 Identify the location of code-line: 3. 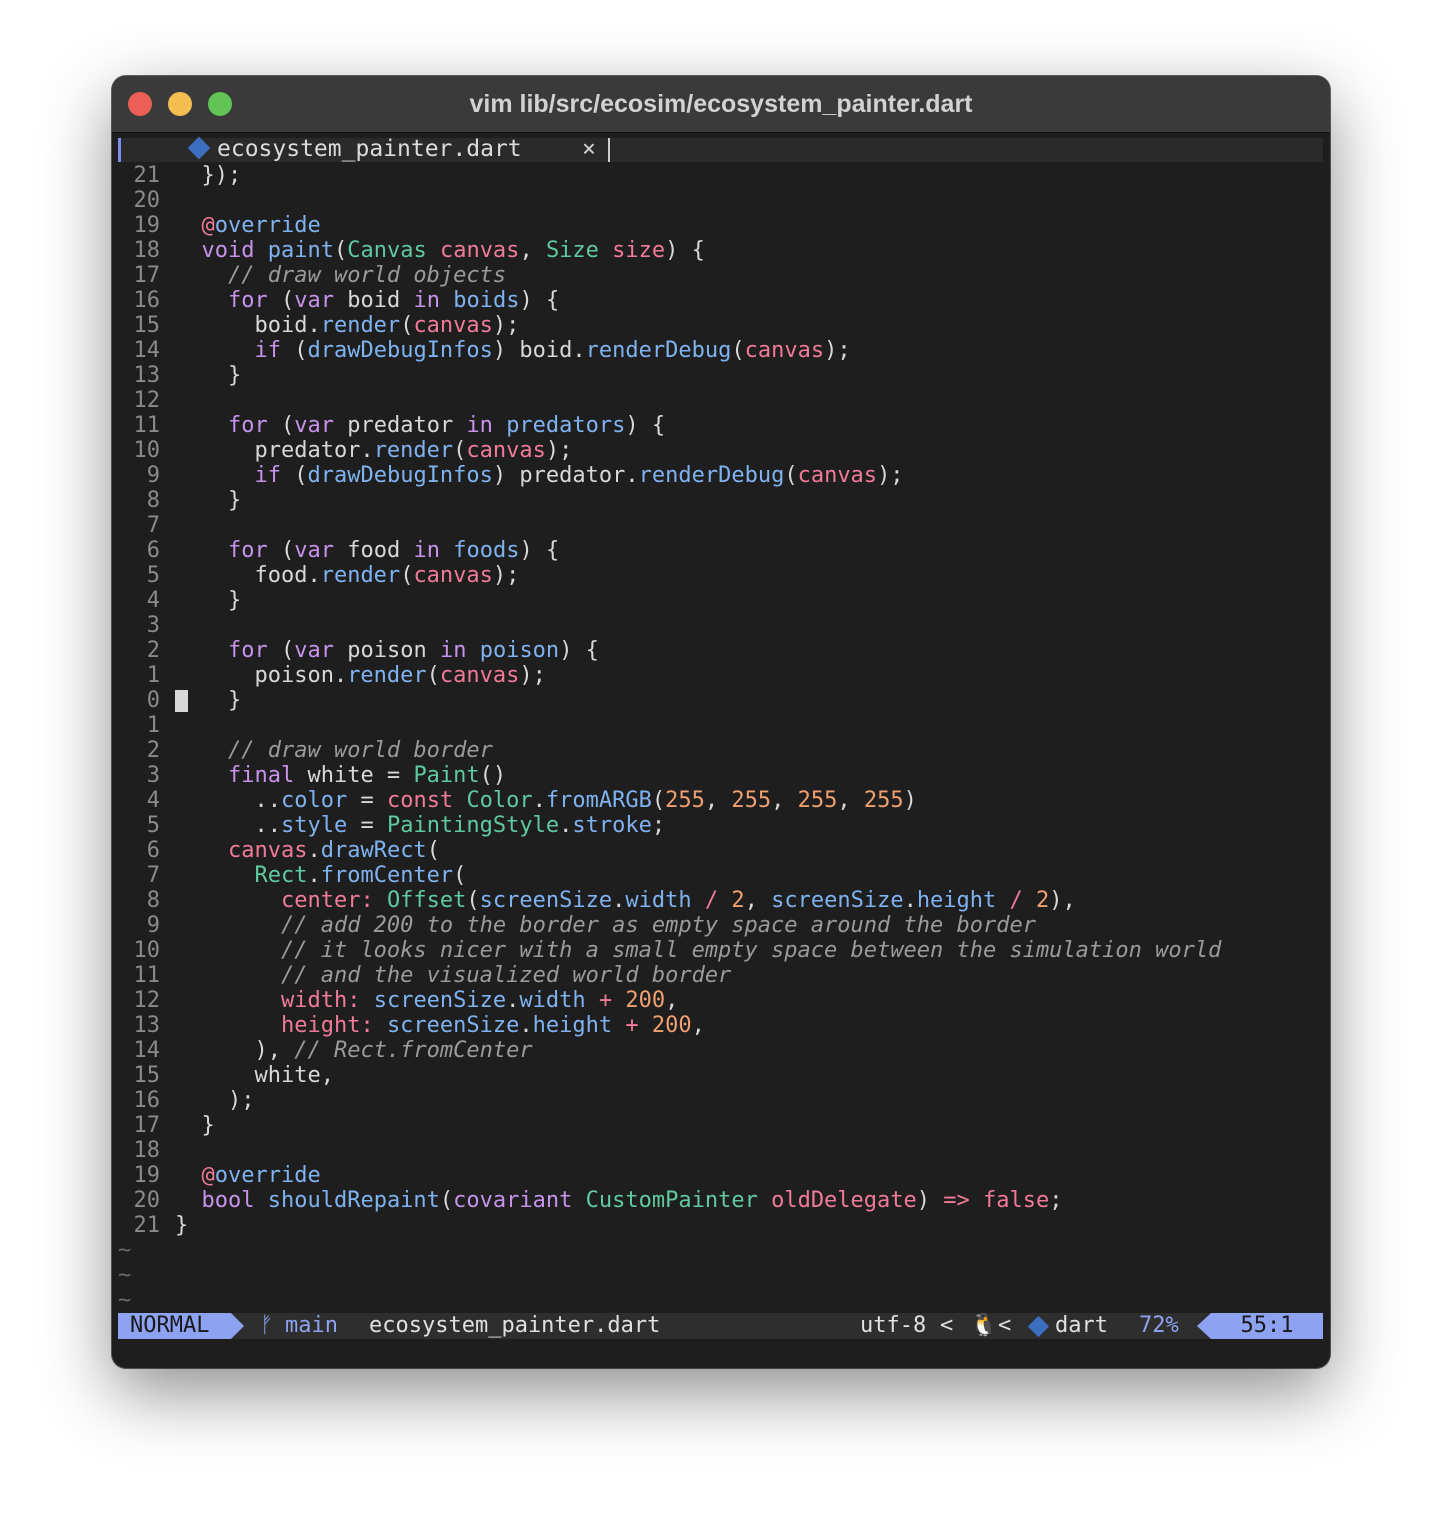
(720, 625).